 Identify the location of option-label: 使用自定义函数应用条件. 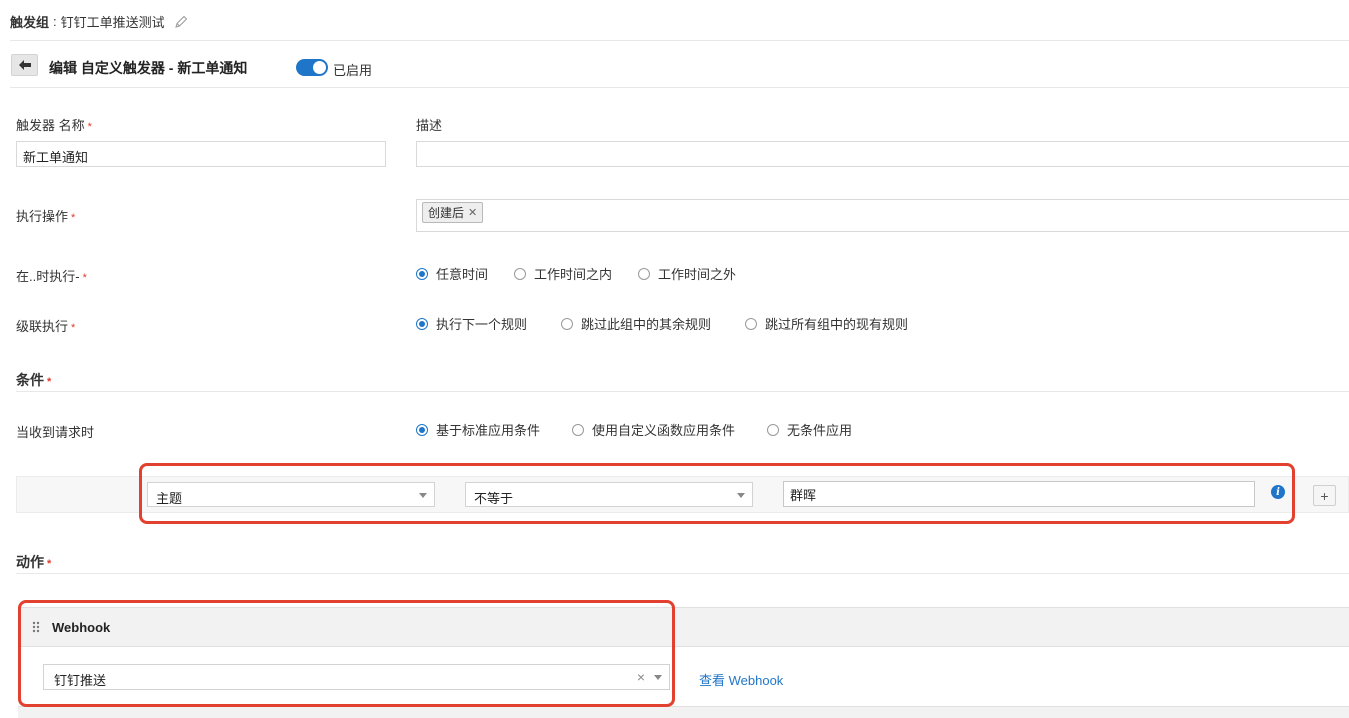
(664, 430).